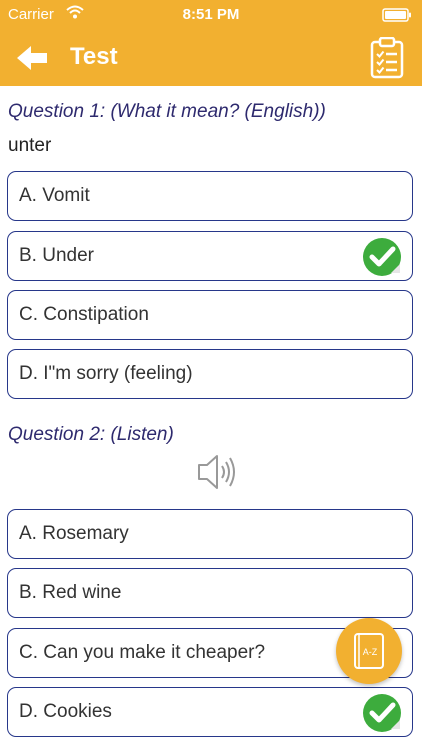  Describe the element at coordinates (210, 196) in the screenshot. I see `q1-option-a: A. Vomit` at that location.